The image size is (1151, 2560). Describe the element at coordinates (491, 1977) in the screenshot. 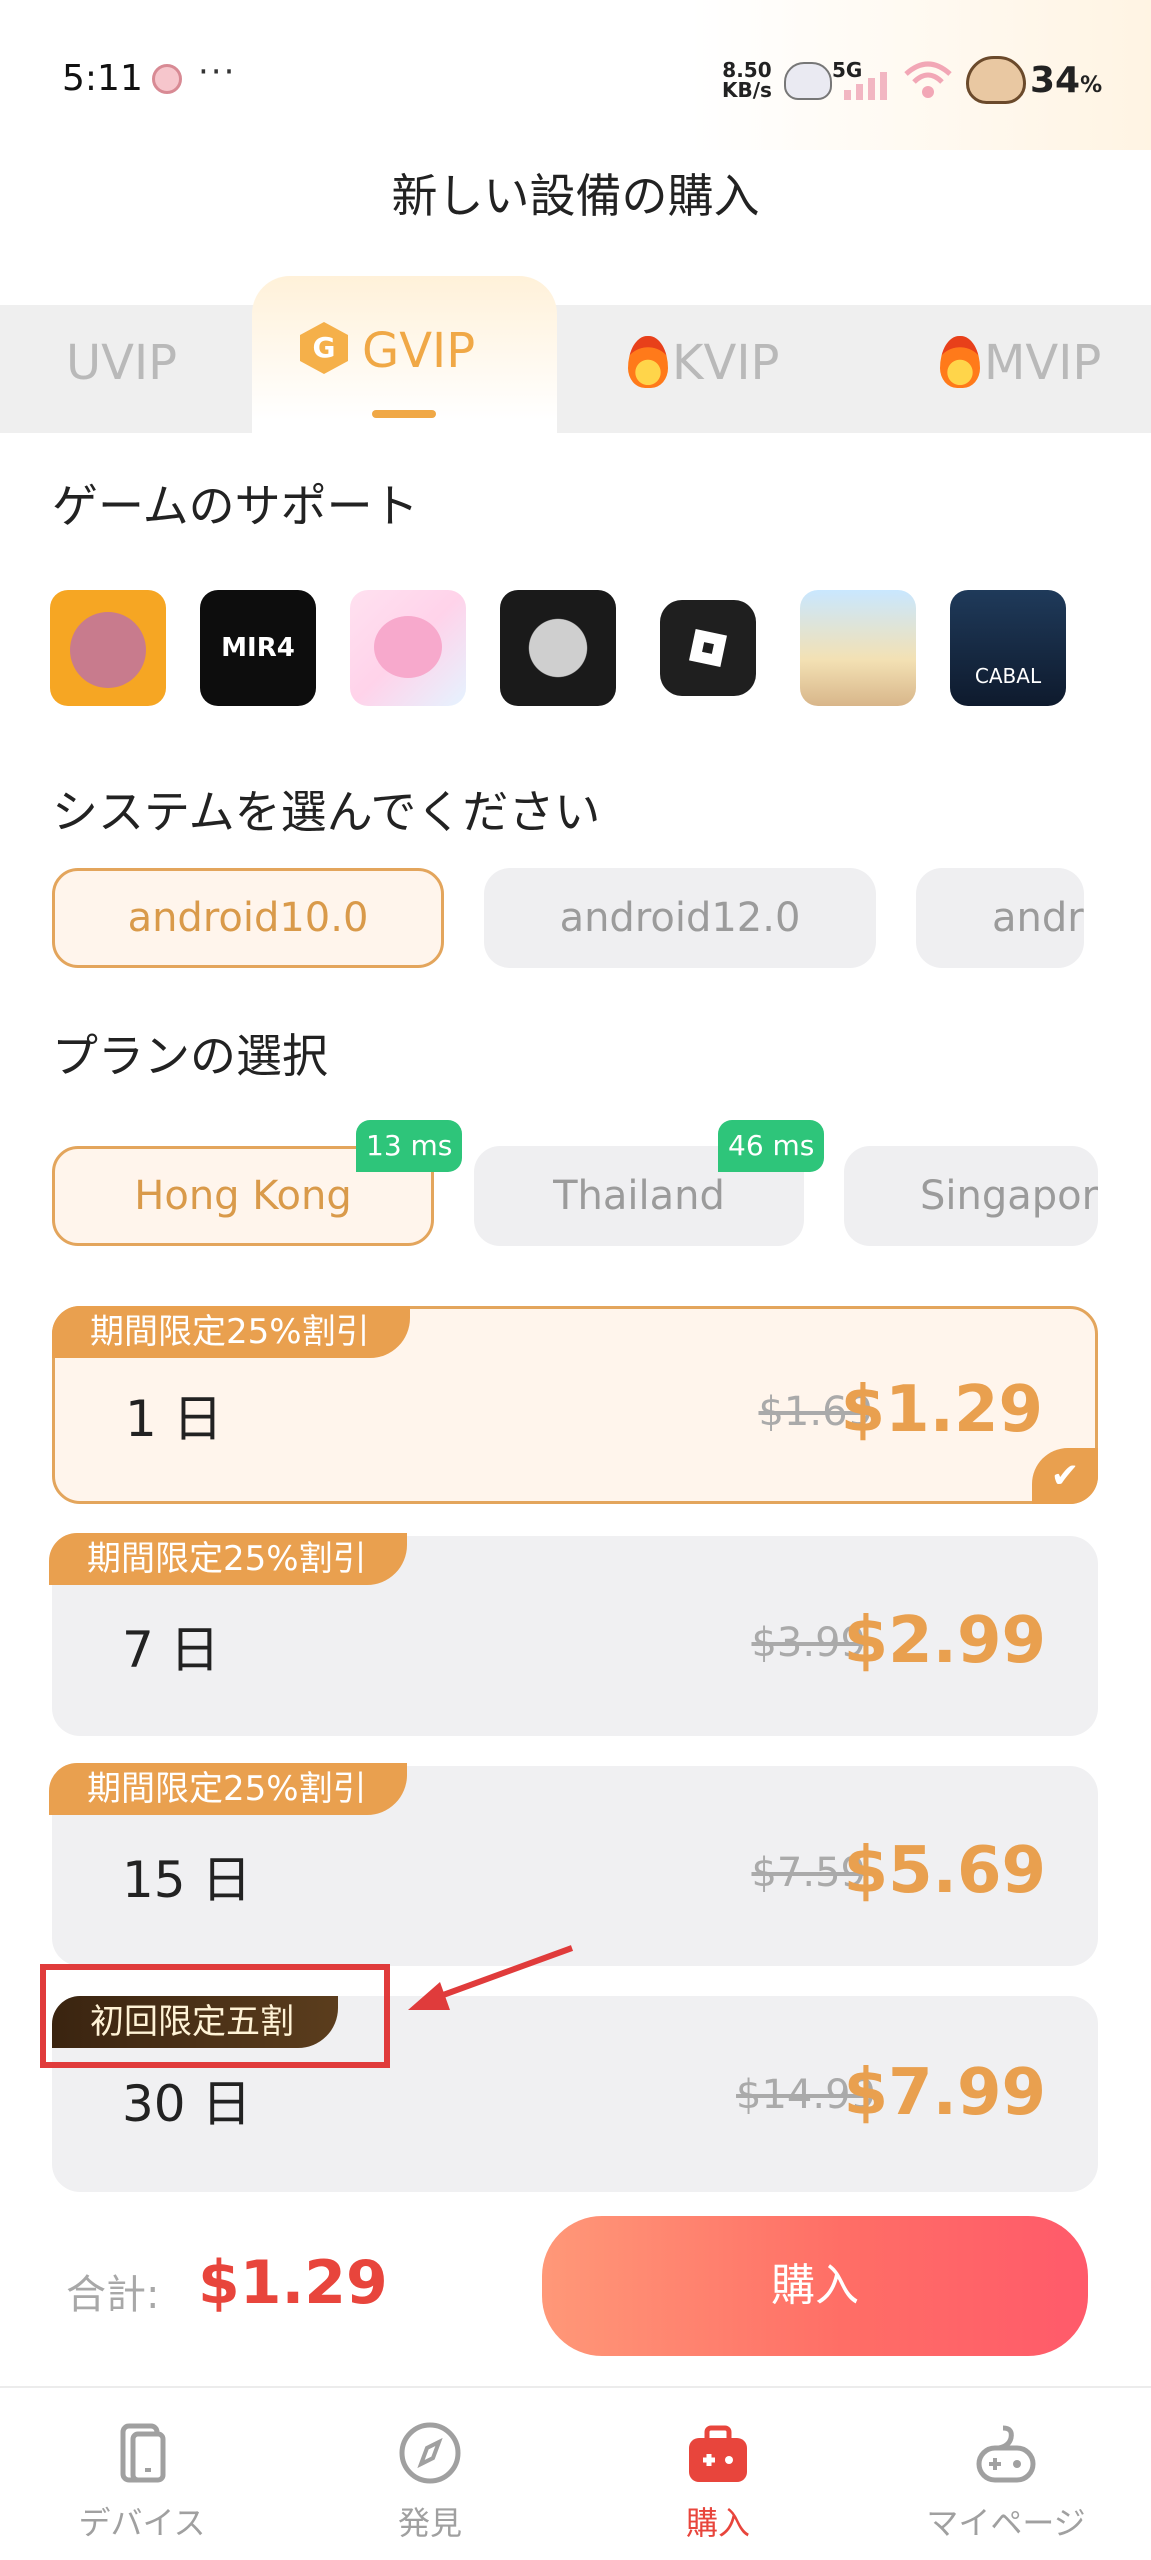

I see `annotation-arrow-icon` at that location.